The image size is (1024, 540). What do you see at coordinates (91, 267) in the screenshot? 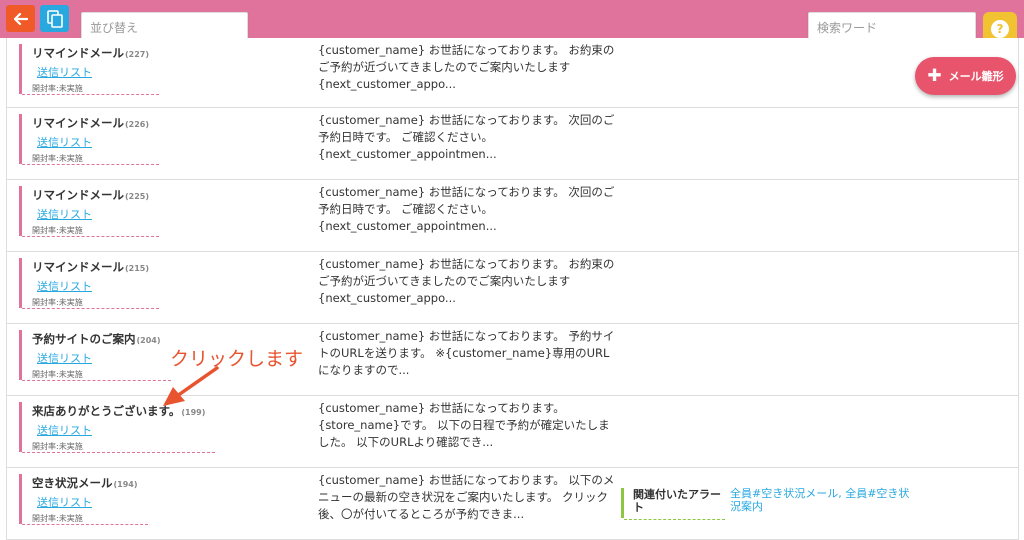
I see `template-title: リマインドメール(215)` at bounding box center [91, 267].